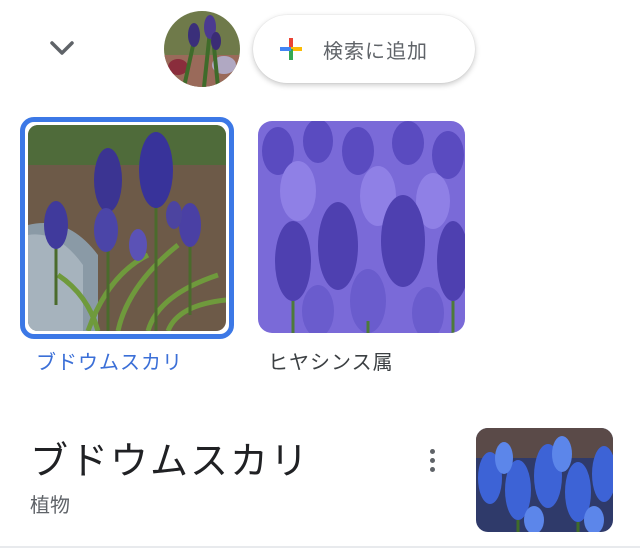 Image resolution: width=640 pixels, height=548 pixels. Describe the element at coordinates (331, 360) in the screenshot. I see `result-label-muscari-genus: ヒヤシンス属` at that location.